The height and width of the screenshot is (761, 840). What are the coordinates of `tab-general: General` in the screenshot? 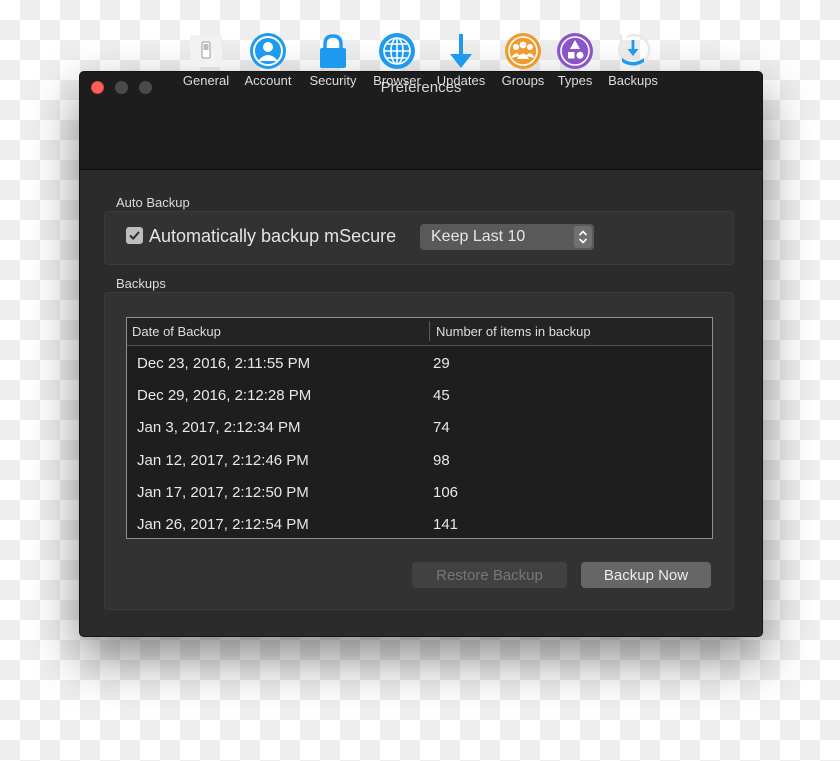 It's located at (206, 62).